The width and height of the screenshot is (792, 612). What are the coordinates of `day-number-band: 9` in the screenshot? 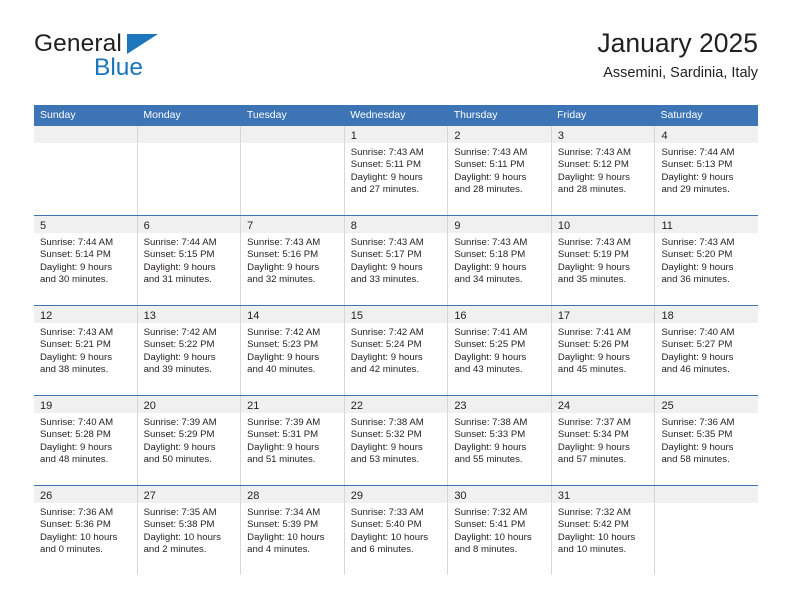 It's located at (499, 224).